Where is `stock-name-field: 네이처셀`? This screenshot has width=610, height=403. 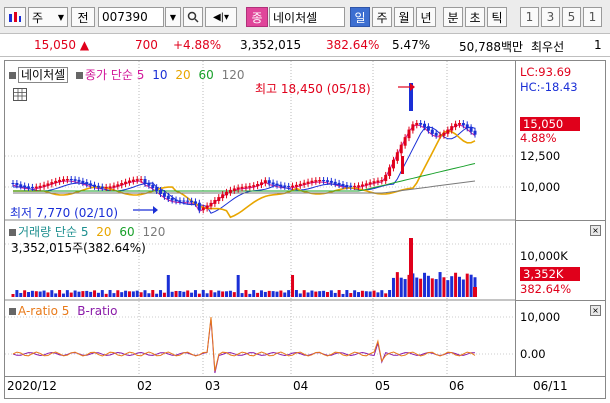
stock-name-field: 네이처셀 is located at coordinates (307, 17).